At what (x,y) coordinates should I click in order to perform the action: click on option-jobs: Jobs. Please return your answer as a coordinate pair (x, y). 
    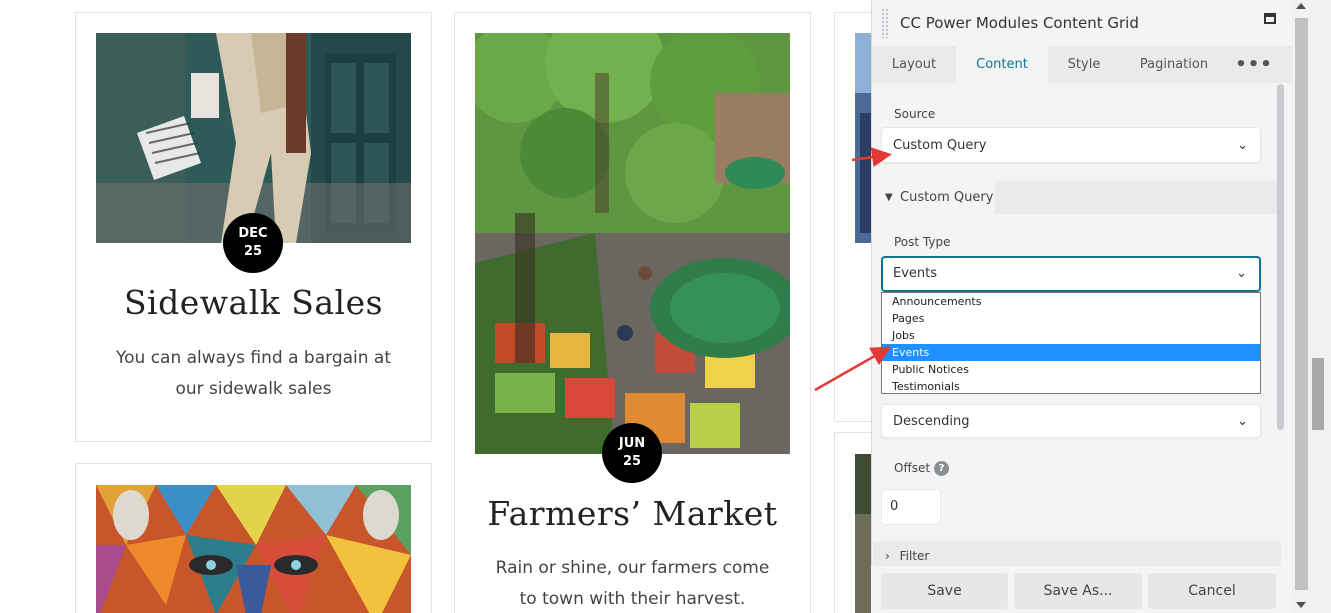
    Looking at the image, I should click on (1071, 335).